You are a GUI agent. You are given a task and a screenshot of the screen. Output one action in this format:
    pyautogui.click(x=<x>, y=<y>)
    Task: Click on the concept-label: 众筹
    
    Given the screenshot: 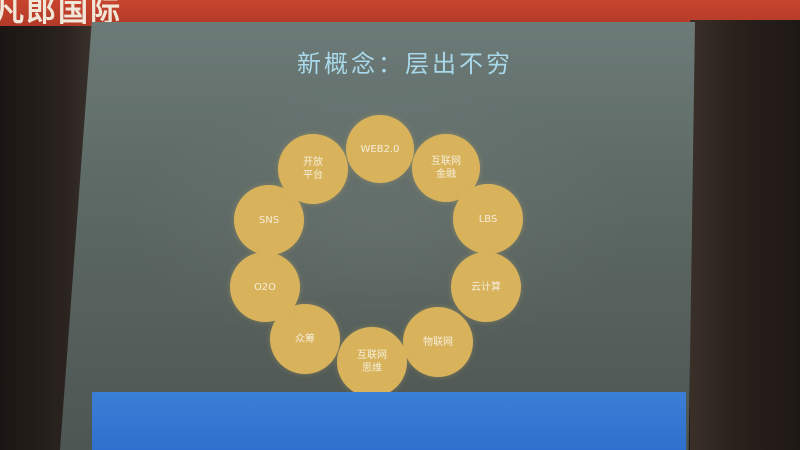 What is the action you would take?
    pyautogui.click(x=305, y=339)
    